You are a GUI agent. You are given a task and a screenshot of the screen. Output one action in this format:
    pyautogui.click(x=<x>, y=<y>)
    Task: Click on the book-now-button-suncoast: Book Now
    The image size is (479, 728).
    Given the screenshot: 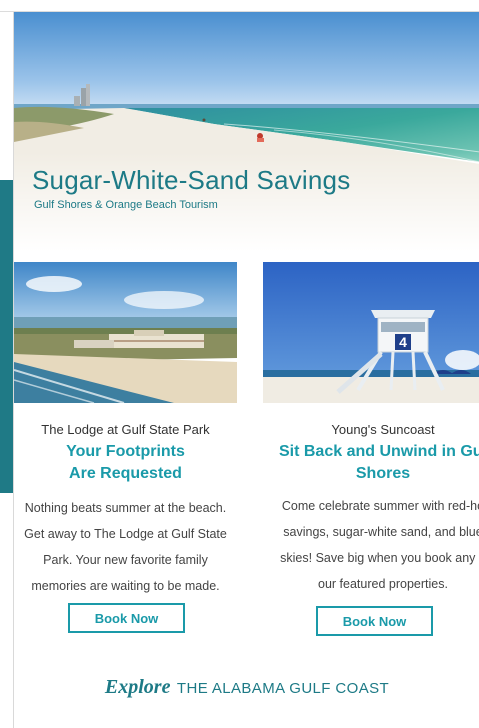 What is the action you would take?
    pyautogui.click(x=374, y=621)
    